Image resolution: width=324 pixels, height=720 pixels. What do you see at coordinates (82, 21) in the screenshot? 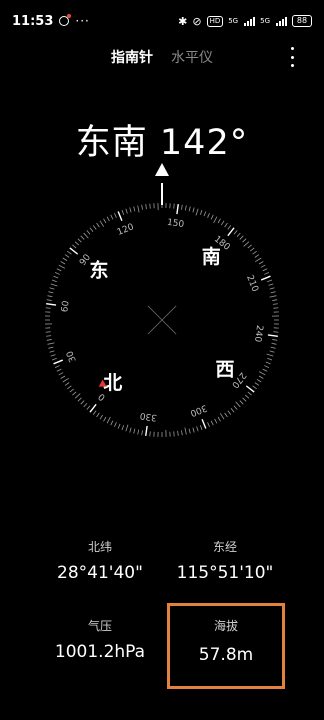
I see `more-notifications-icon: ···` at bounding box center [82, 21].